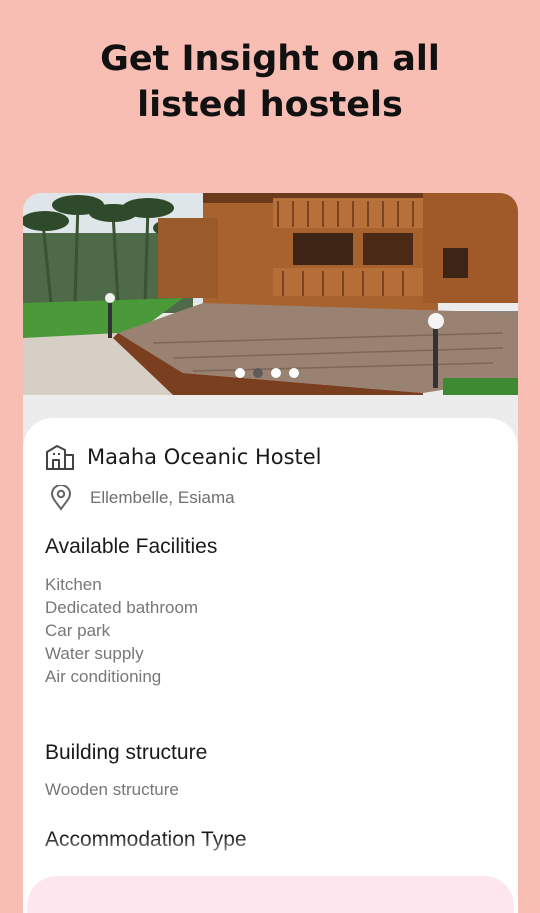 The image size is (540, 913). Describe the element at coordinates (112, 789) in the screenshot. I see `building-structure-value: Wooden structure` at that location.